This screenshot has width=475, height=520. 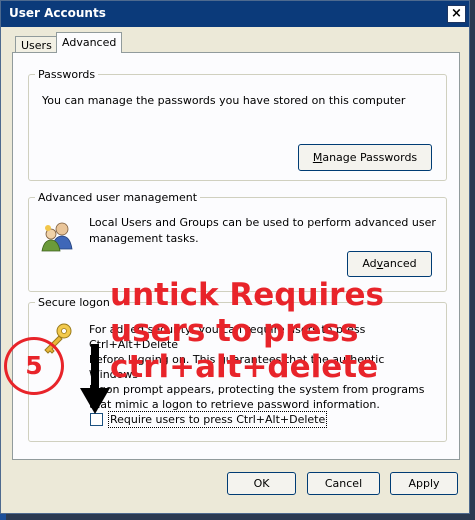 I want to click on cancel-button: Cancel, so click(x=343, y=483).